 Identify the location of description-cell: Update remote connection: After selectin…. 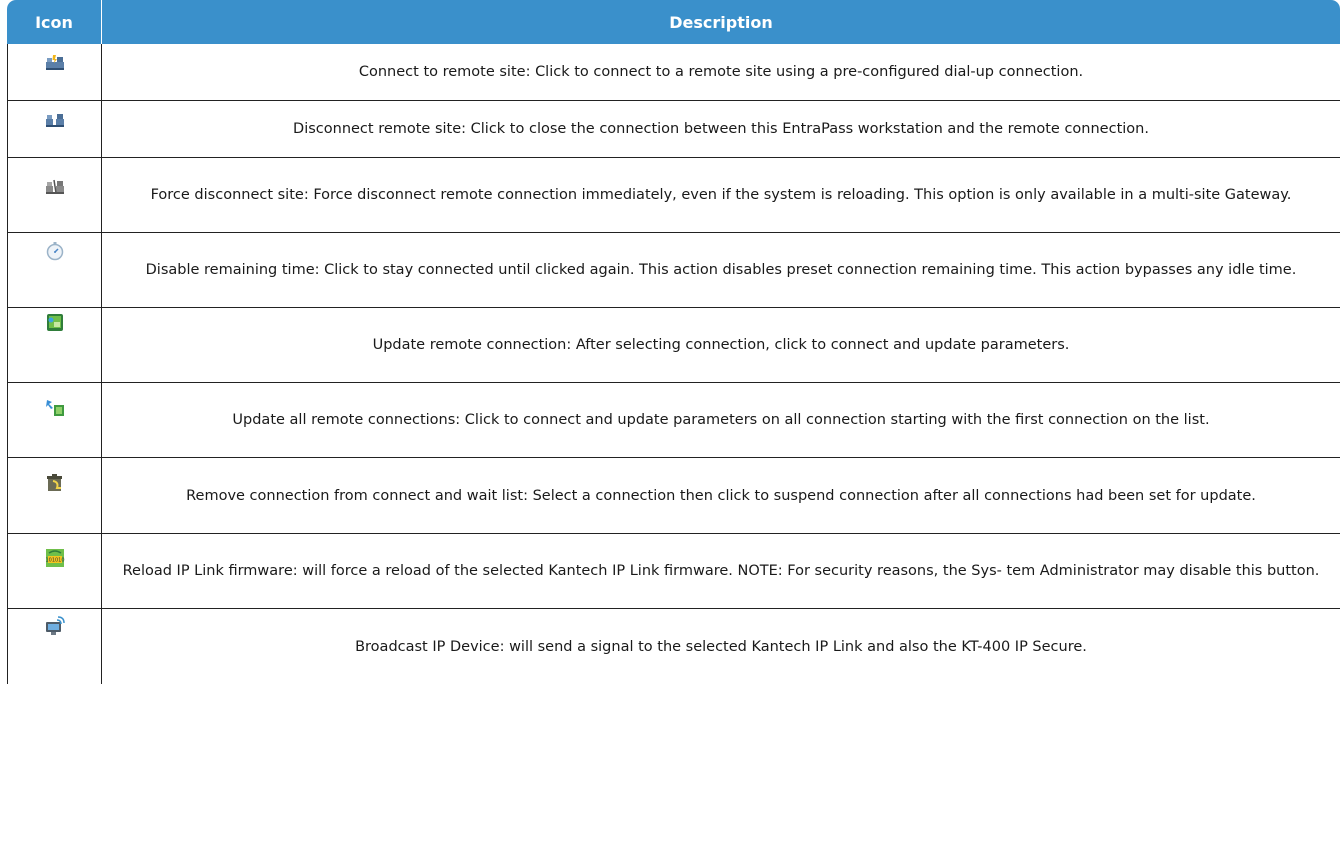
(721, 345).